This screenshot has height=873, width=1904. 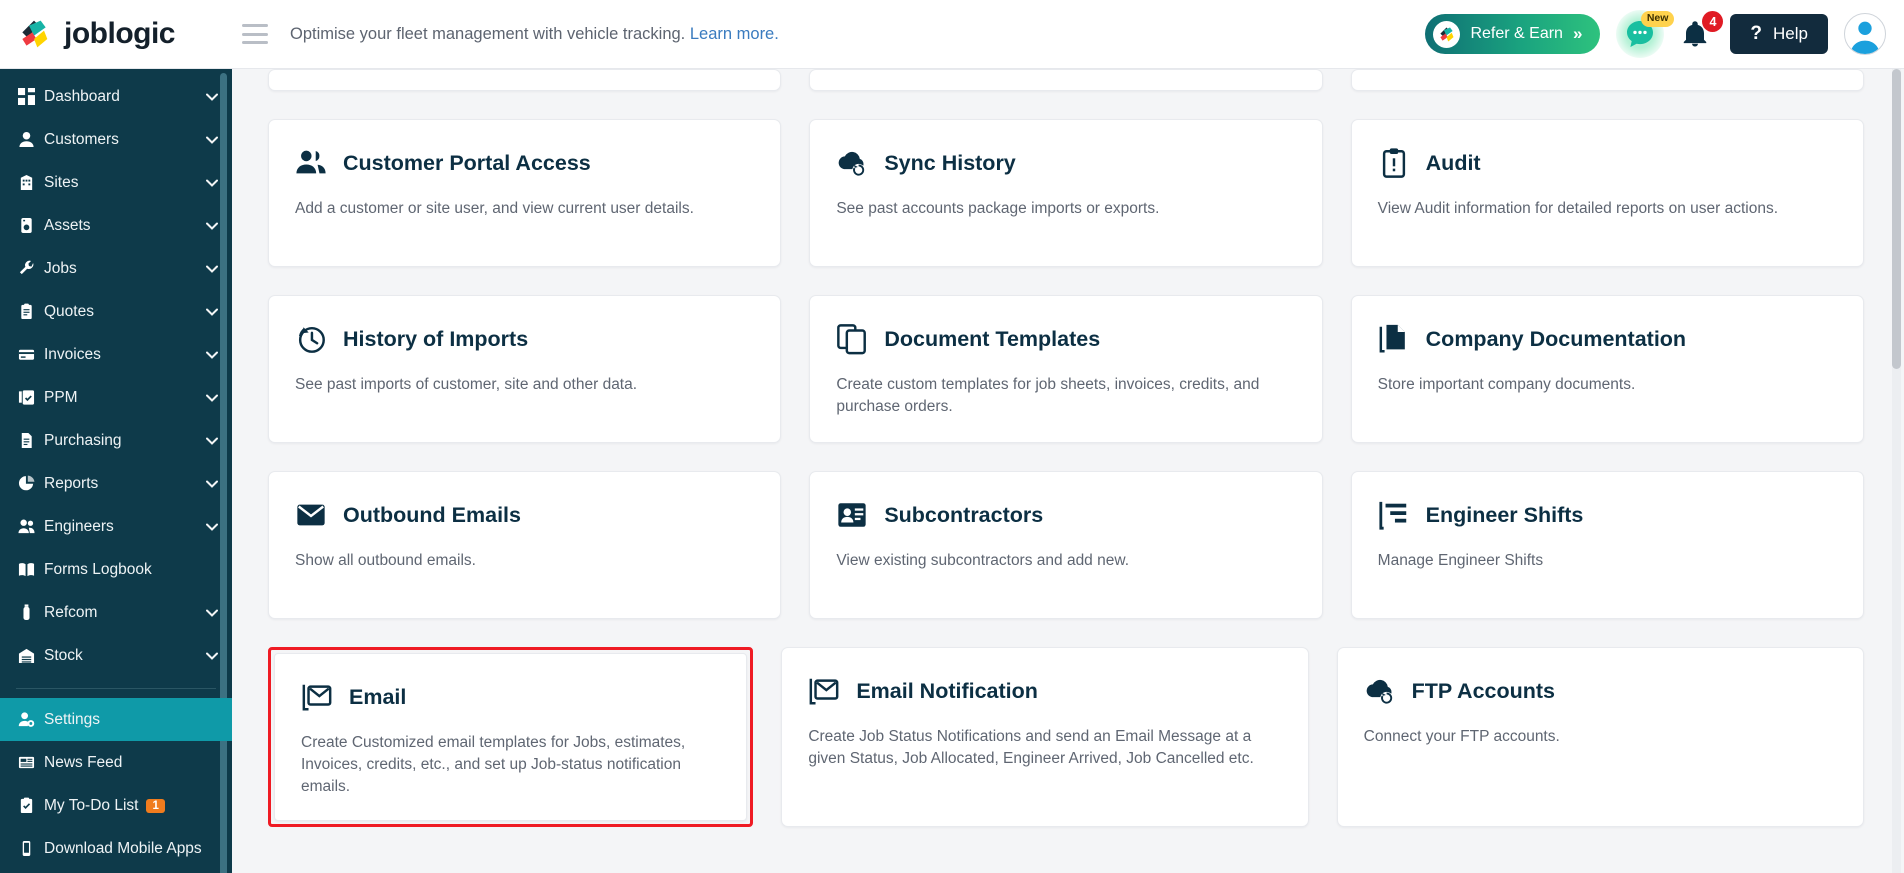 What do you see at coordinates (67, 225) in the screenshot?
I see `sidebar-item-label: Assets` at bounding box center [67, 225].